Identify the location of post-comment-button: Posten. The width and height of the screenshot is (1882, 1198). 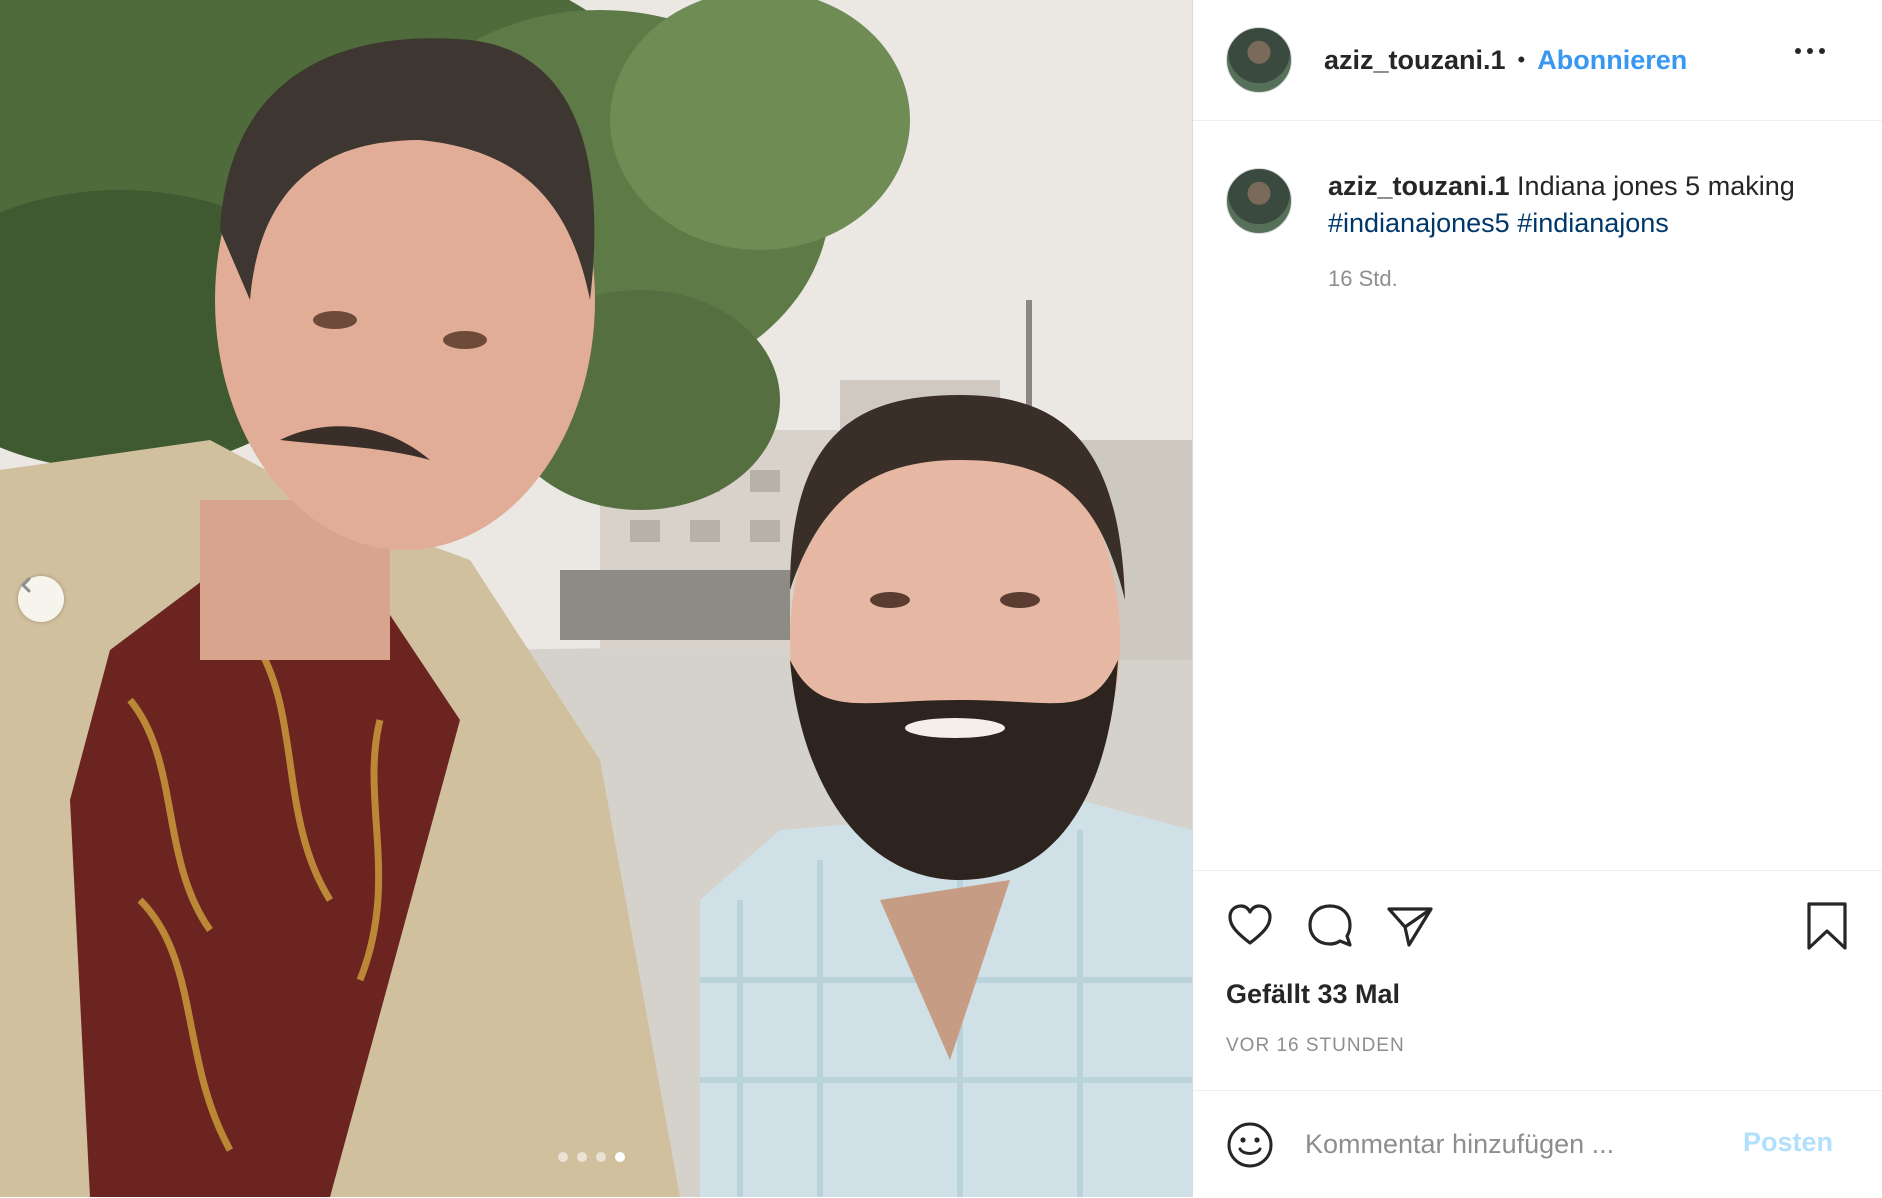
(1788, 1142).